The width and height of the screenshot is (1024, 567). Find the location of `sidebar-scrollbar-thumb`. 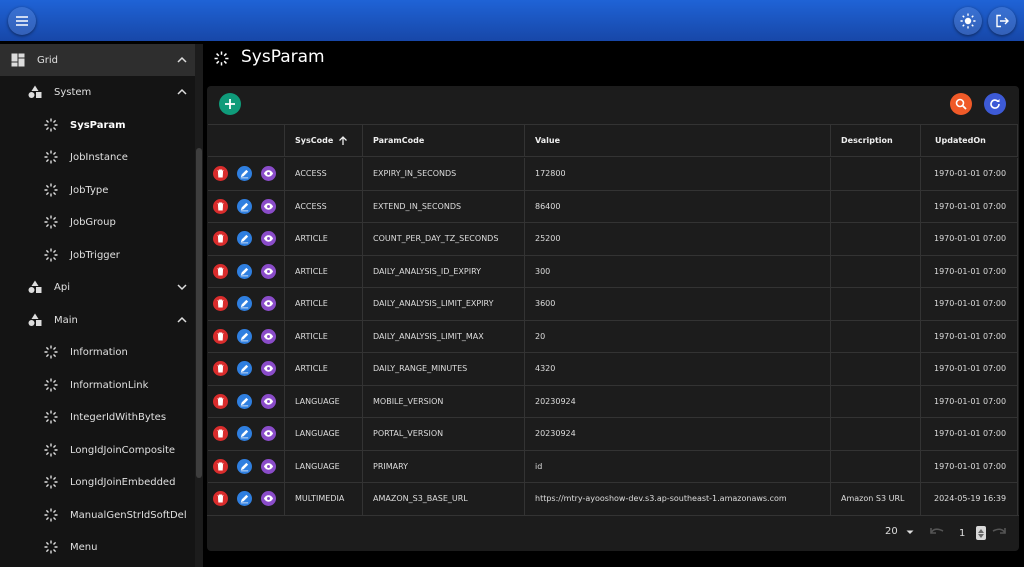

sidebar-scrollbar-thumb is located at coordinates (199, 313).